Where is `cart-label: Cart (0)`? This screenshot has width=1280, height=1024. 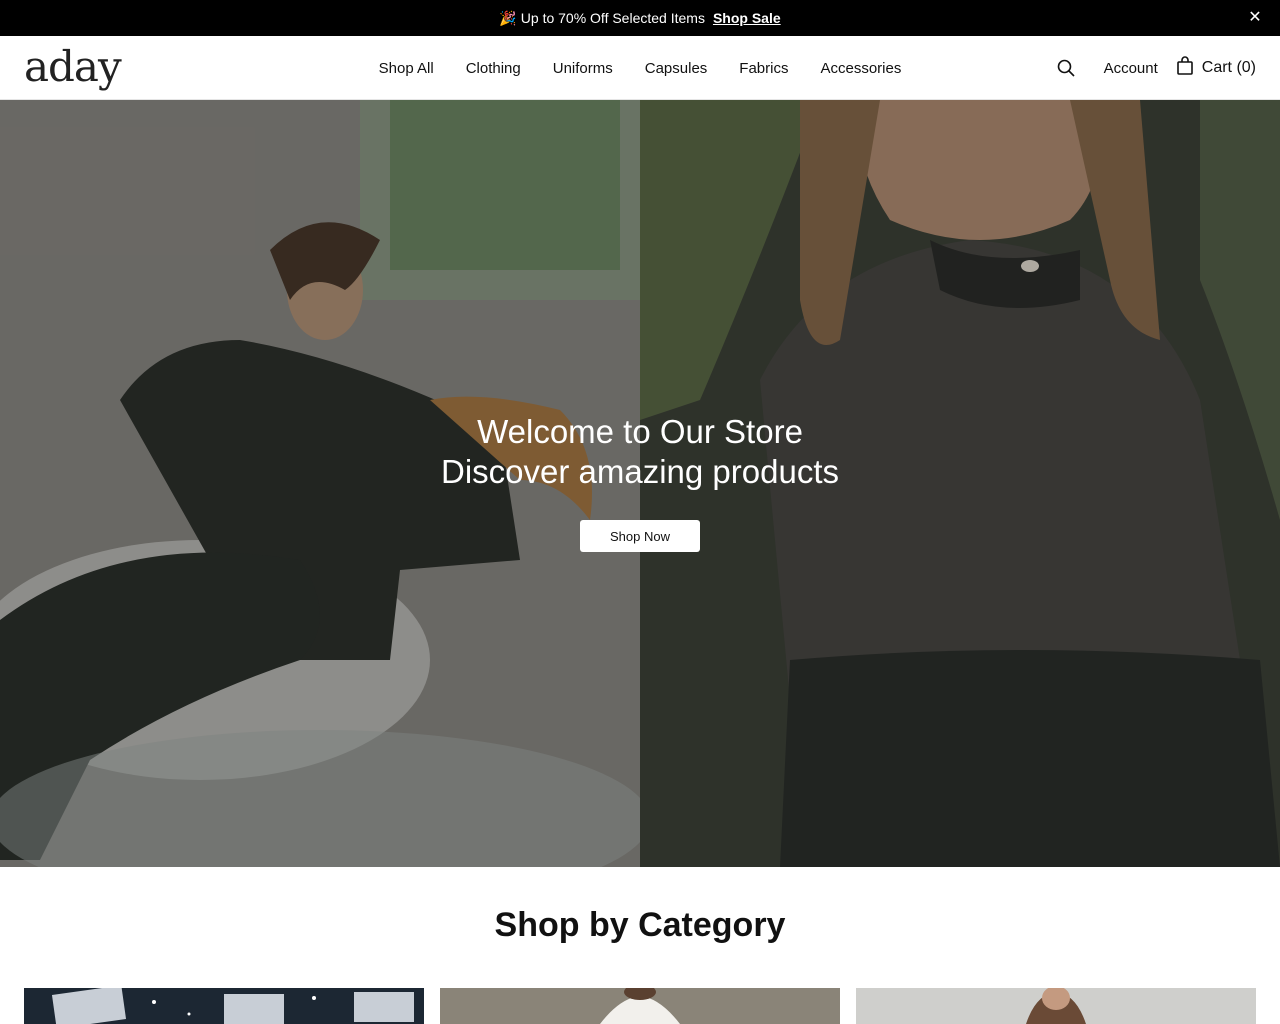
cart-label: Cart (0) is located at coordinates (1228, 67).